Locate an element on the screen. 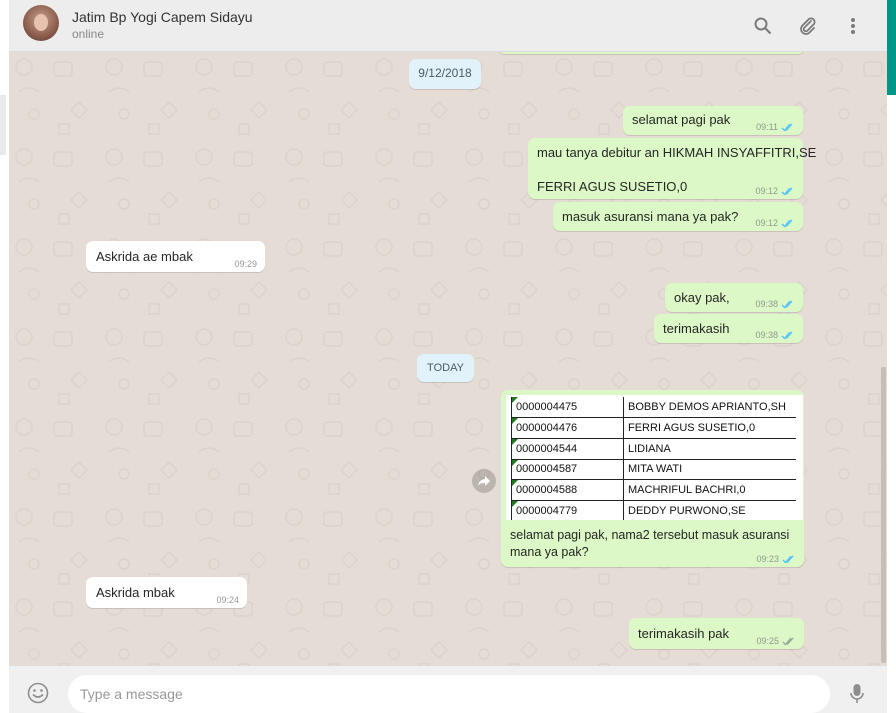 This screenshot has height=713, width=896. message-bubble: Askrida ae mbak 09:29 is located at coordinates (175, 256).